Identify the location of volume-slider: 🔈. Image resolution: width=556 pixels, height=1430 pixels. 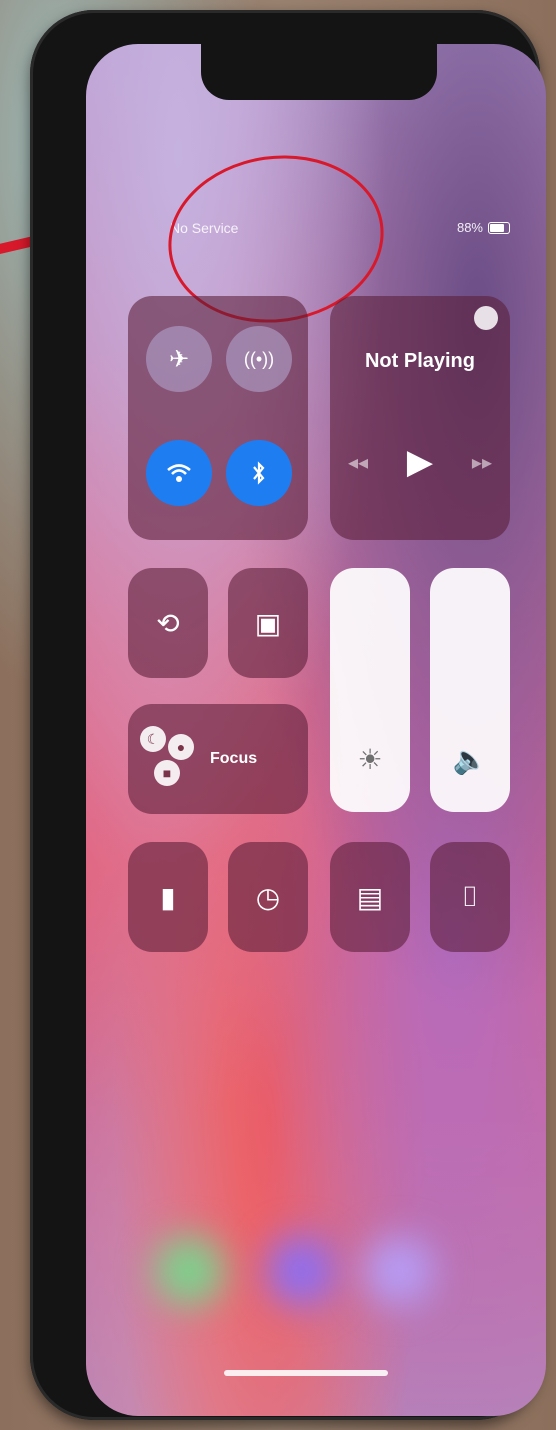
(470, 690).